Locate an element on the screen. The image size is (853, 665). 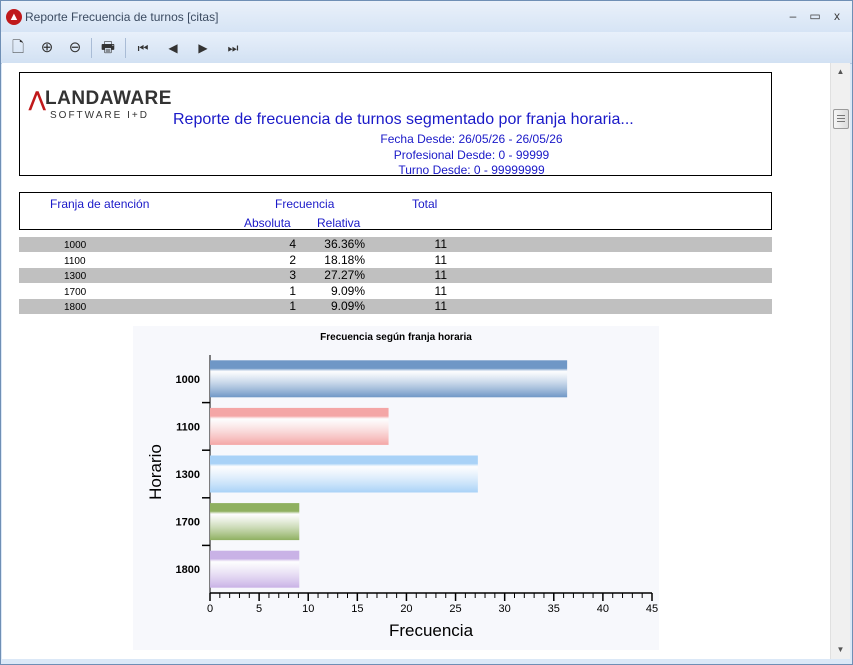
first-page-button: ⏮ is located at coordinates (143, 48).